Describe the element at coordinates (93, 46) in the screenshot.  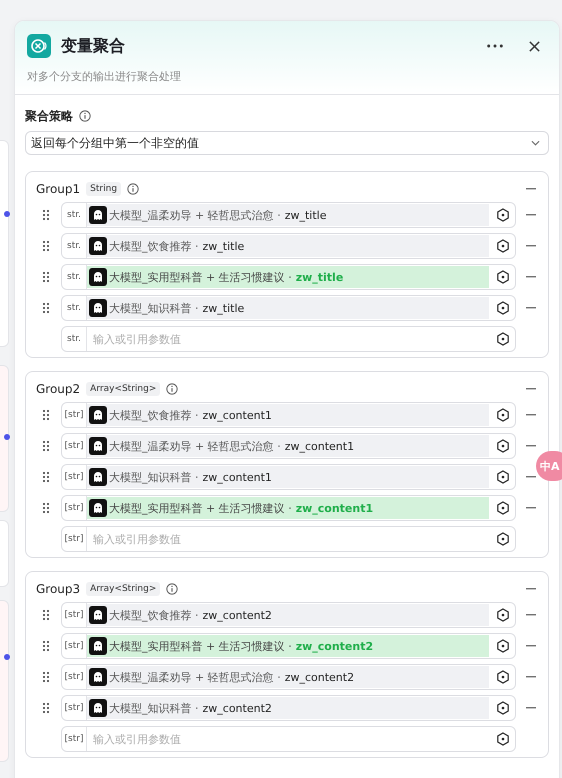
I see `panel-title: 变量聚合` at that location.